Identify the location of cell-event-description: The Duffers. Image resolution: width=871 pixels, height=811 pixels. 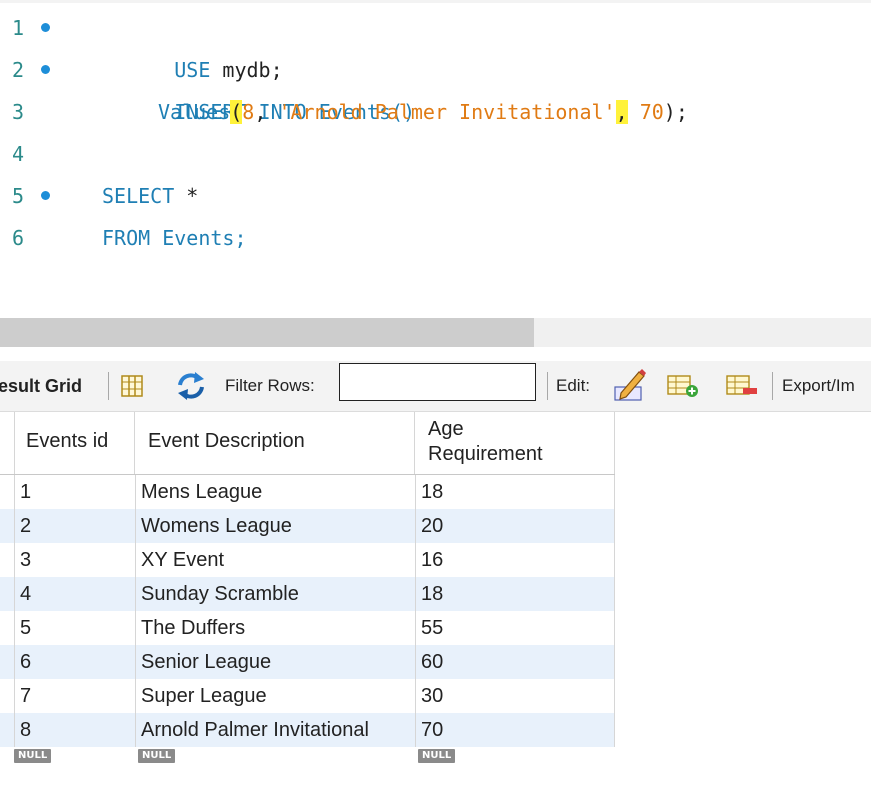
(193, 628).